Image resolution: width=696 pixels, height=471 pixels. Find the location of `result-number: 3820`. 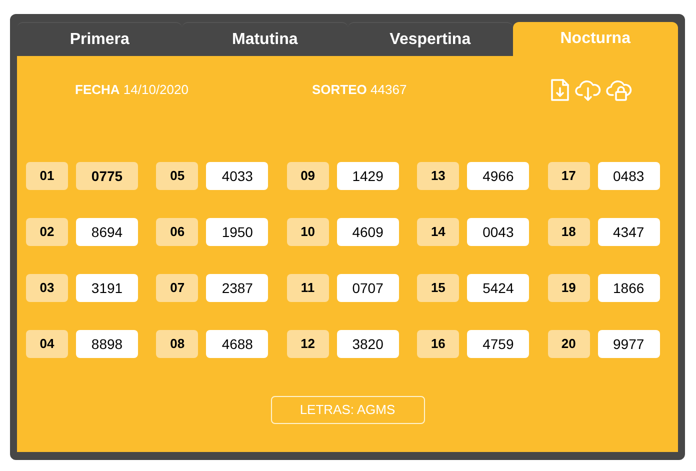

result-number: 3820 is located at coordinates (367, 344).